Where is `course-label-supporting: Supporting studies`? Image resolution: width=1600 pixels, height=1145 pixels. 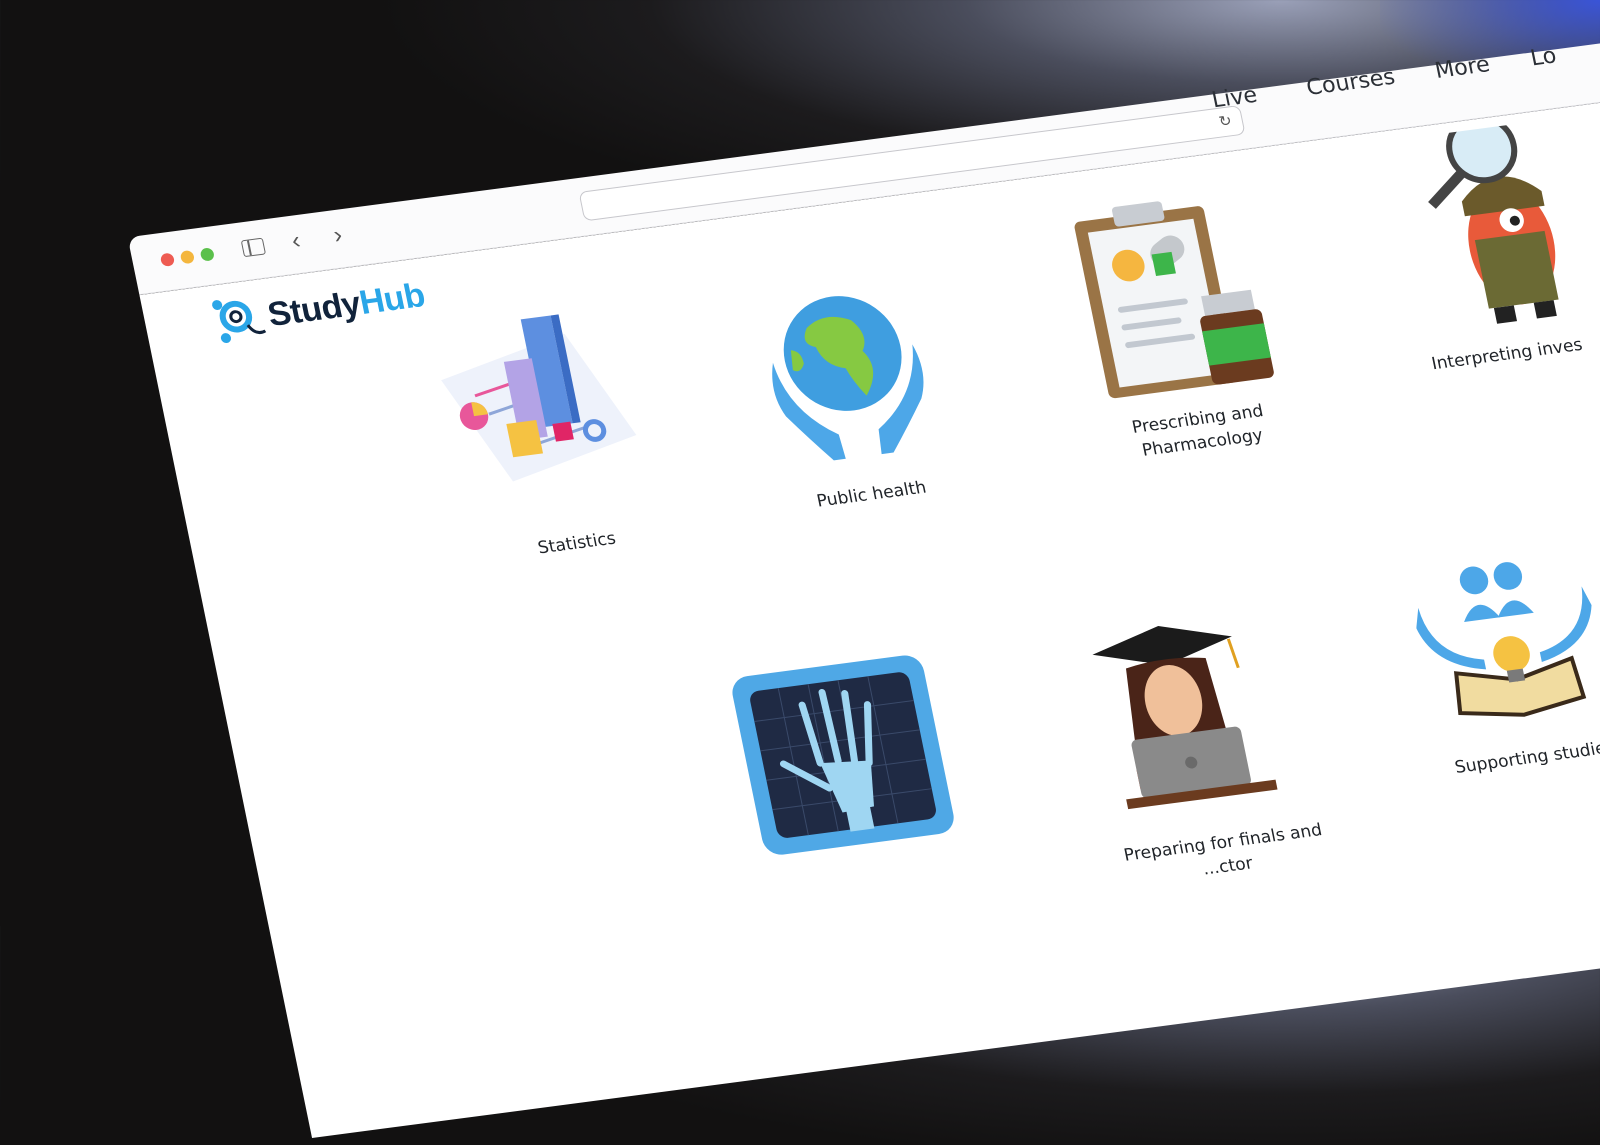 course-label-supporting: Supporting studies is located at coordinates (1516, 758).